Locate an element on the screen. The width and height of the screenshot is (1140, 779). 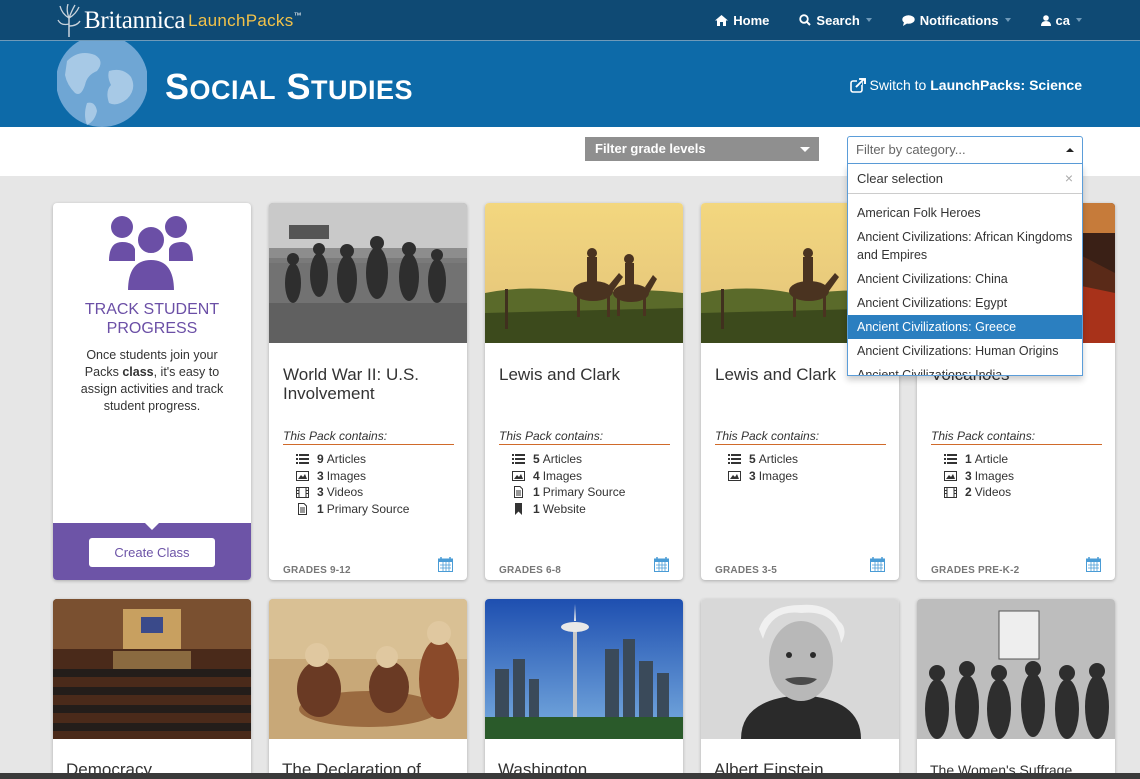
chevron-up-icon is located at coordinates (1070, 150).